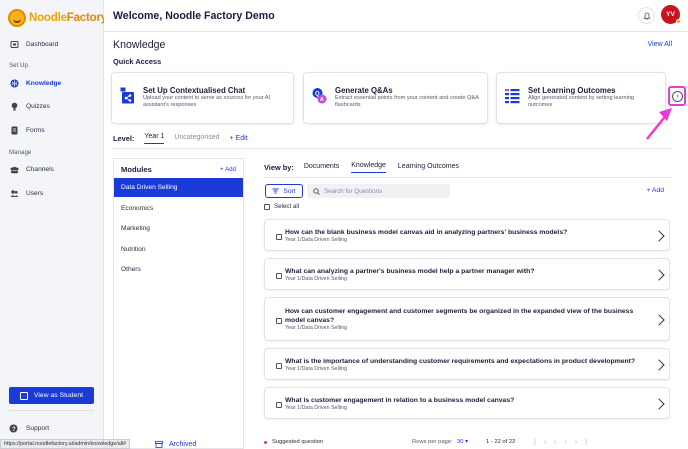  What do you see at coordinates (14, 193) in the screenshot?
I see `users-icon` at bounding box center [14, 193].